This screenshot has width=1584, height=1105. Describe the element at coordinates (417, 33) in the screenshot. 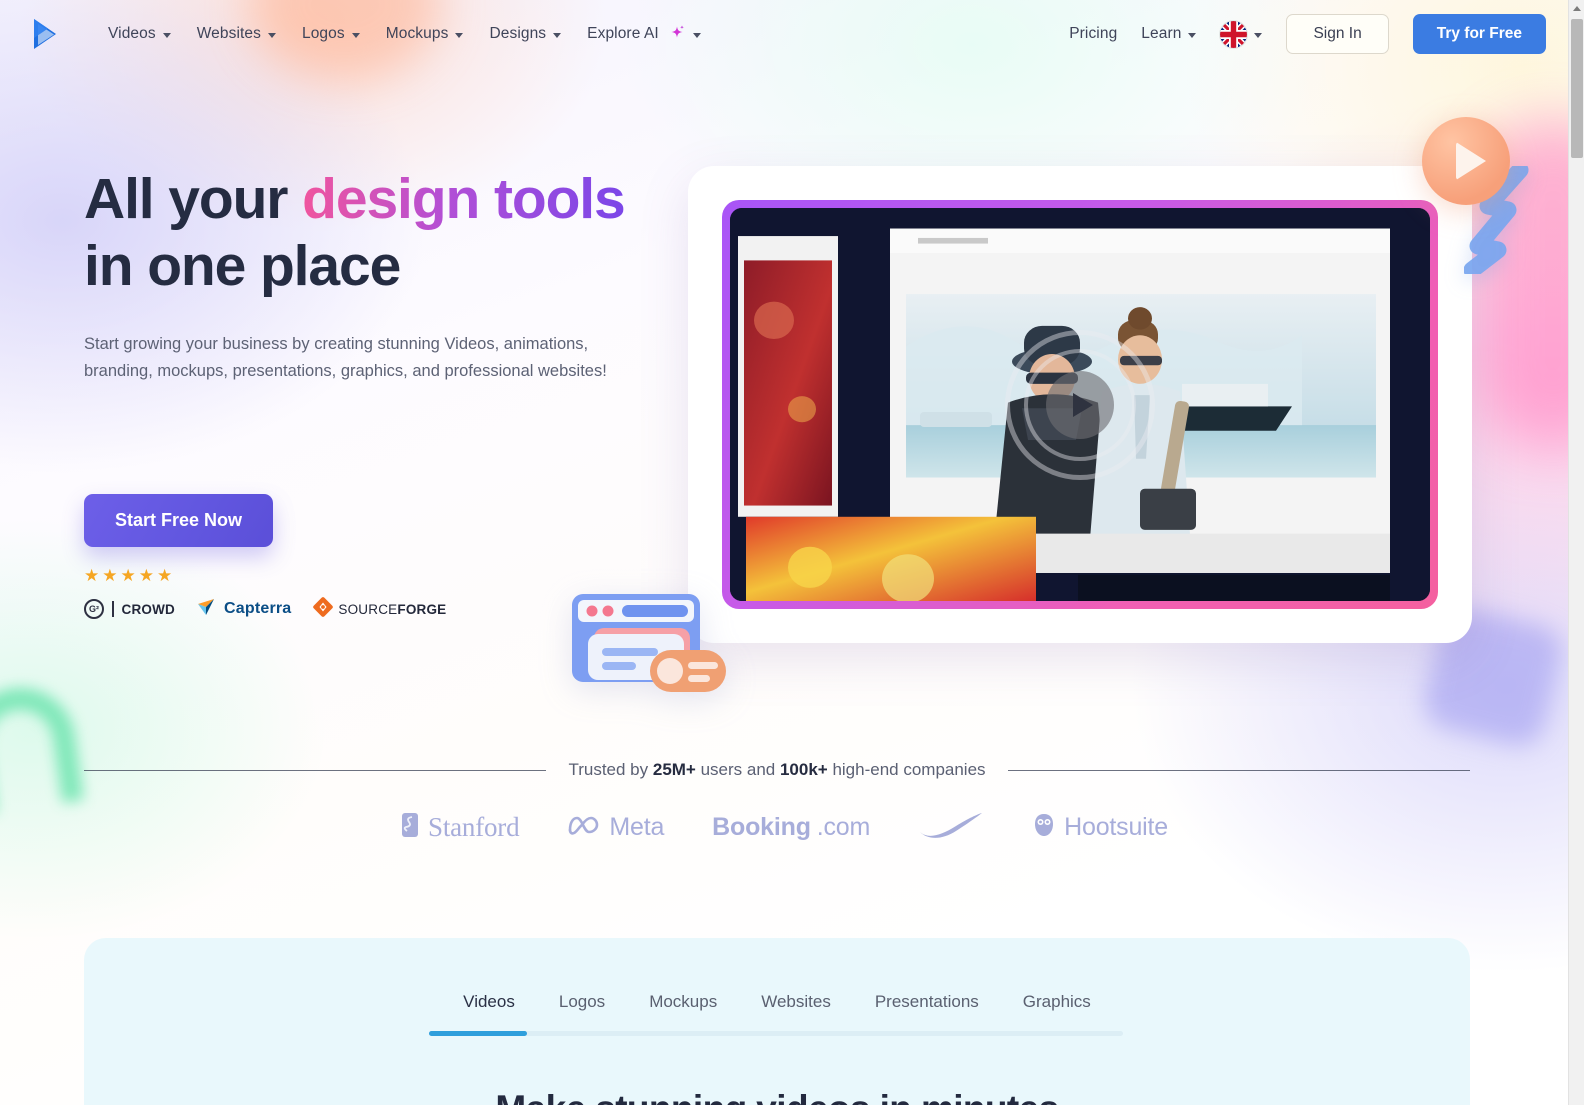

I see `nav-label: Mockups` at that location.